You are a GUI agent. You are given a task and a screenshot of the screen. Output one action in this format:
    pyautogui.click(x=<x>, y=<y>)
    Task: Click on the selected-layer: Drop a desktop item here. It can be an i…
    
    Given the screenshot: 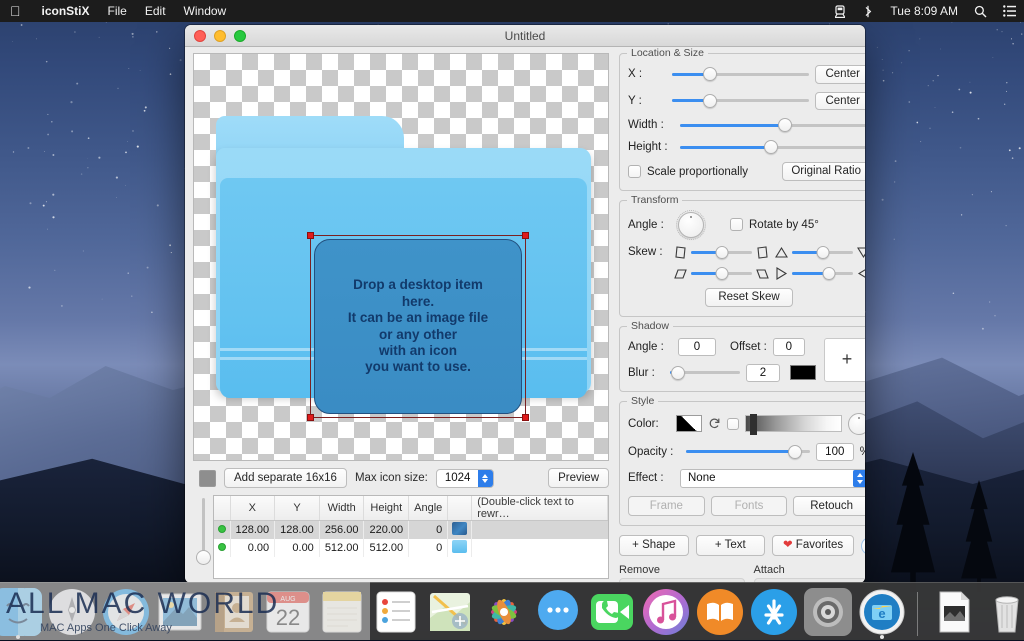 What is the action you would take?
    pyautogui.click(x=418, y=326)
    